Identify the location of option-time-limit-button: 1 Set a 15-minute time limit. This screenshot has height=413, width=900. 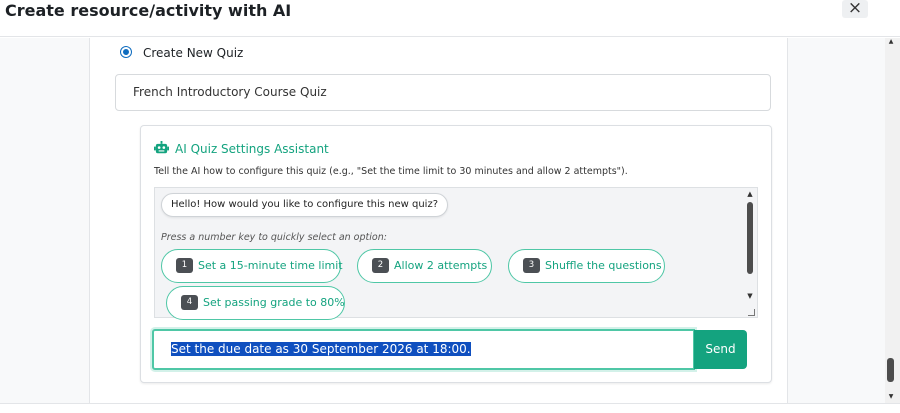
(252, 266).